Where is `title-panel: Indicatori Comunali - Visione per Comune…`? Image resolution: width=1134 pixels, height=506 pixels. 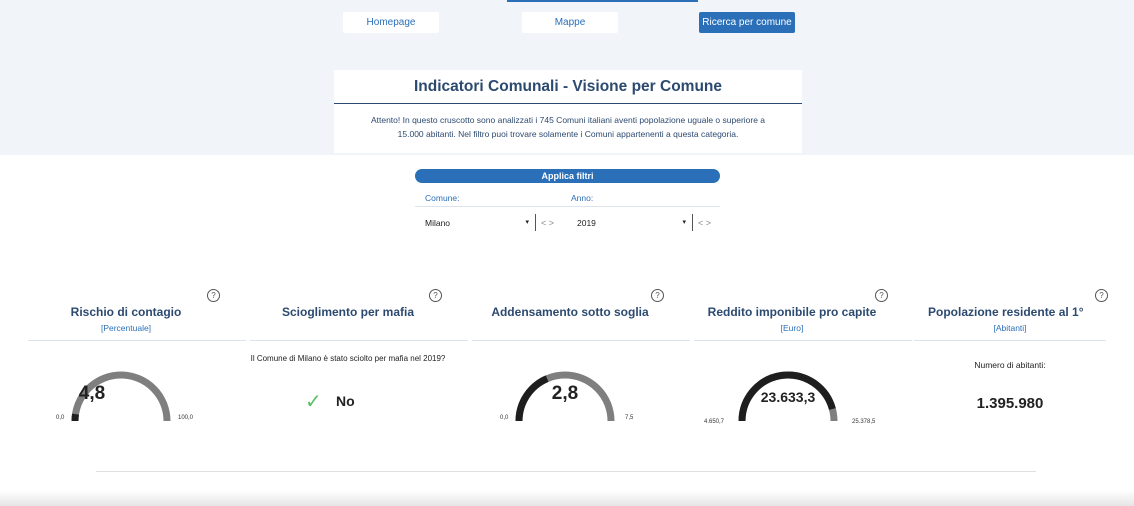
title-panel: Indicatori Comunali - Visione per Comune… is located at coordinates (568, 111).